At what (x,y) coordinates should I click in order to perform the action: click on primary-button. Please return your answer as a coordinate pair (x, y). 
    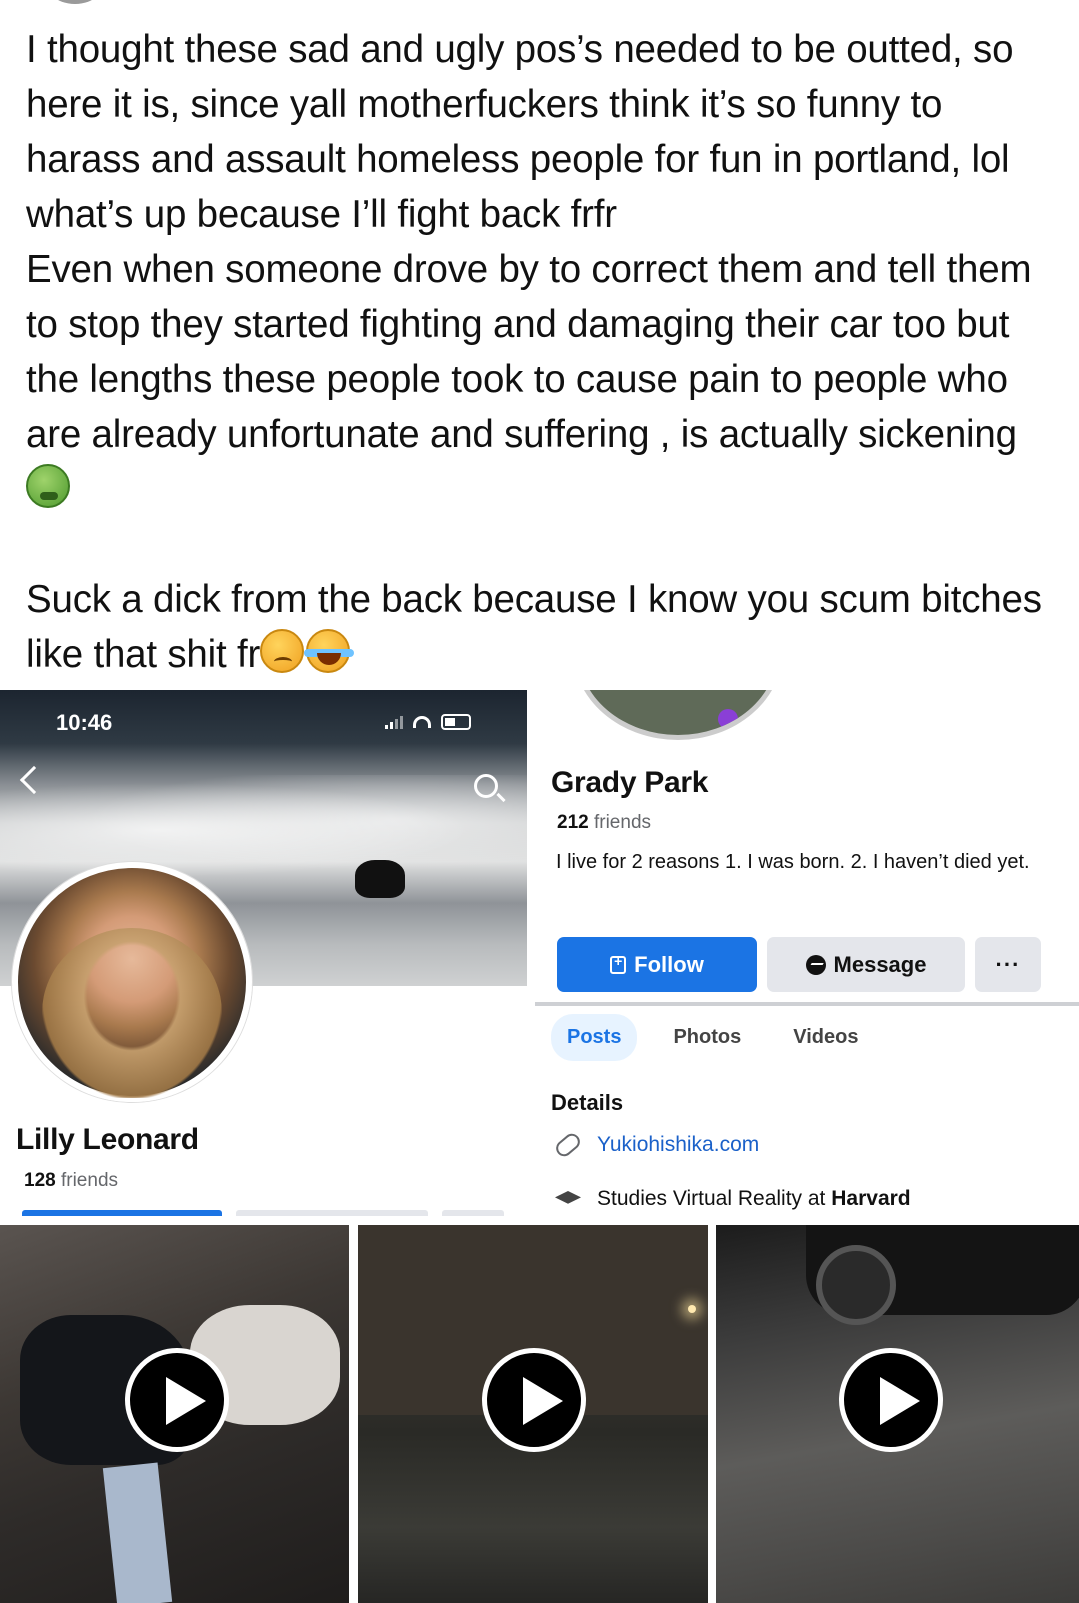
    Looking at the image, I should click on (122, 1213).